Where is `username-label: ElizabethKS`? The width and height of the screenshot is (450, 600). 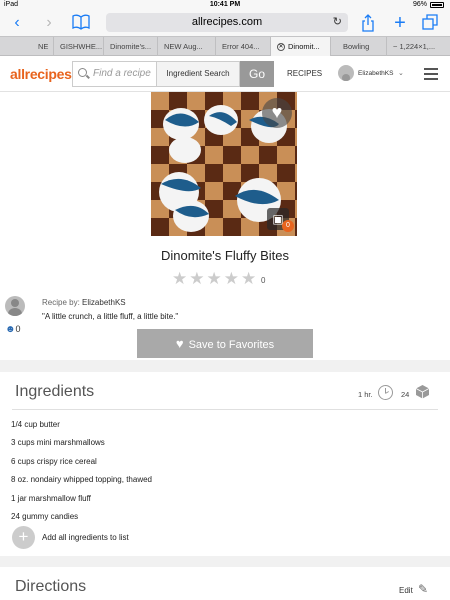 username-label: ElizabethKS is located at coordinates (375, 73).